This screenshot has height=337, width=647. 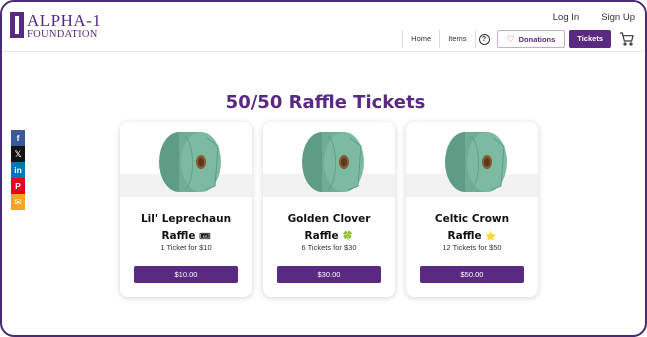 I want to click on star-emoji-icon: ⭐, so click(x=491, y=237).